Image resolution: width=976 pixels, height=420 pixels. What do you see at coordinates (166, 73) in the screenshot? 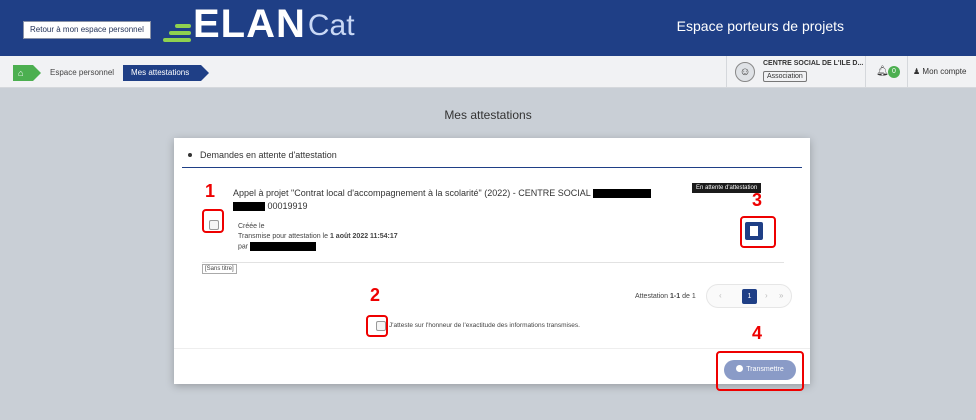
I see `breadcrumb-mes-attestations: Mes attestations` at bounding box center [166, 73].